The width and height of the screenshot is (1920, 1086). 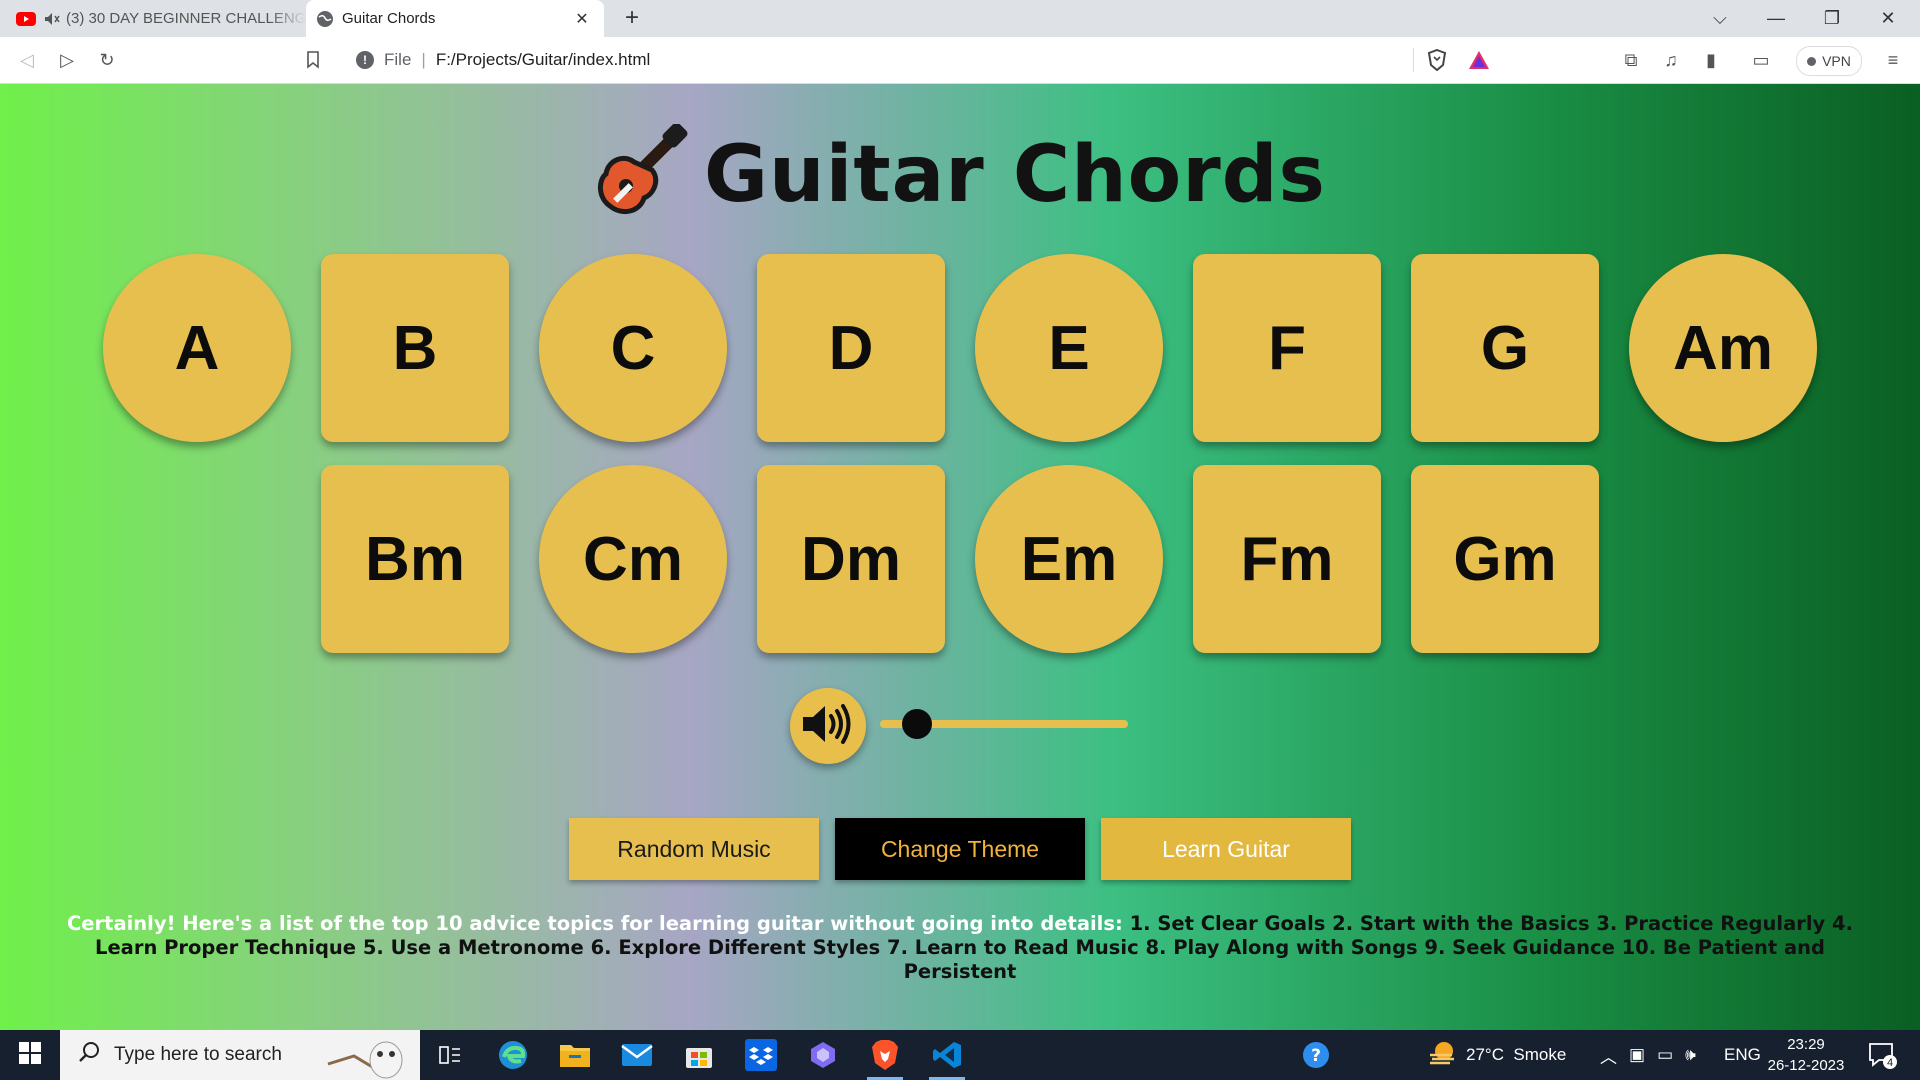 What do you see at coordinates (1608, 1055) in the screenshot?
I see `show-hidden-icons-chevron-icon: ︿` at bounding box center [1608, 1055].